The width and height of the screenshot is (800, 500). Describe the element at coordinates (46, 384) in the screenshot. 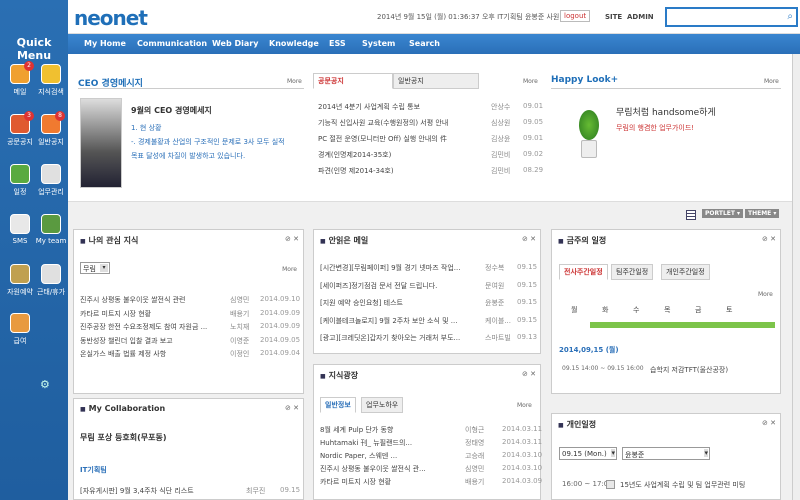

I see `gear-icon: ⚙` at that location.